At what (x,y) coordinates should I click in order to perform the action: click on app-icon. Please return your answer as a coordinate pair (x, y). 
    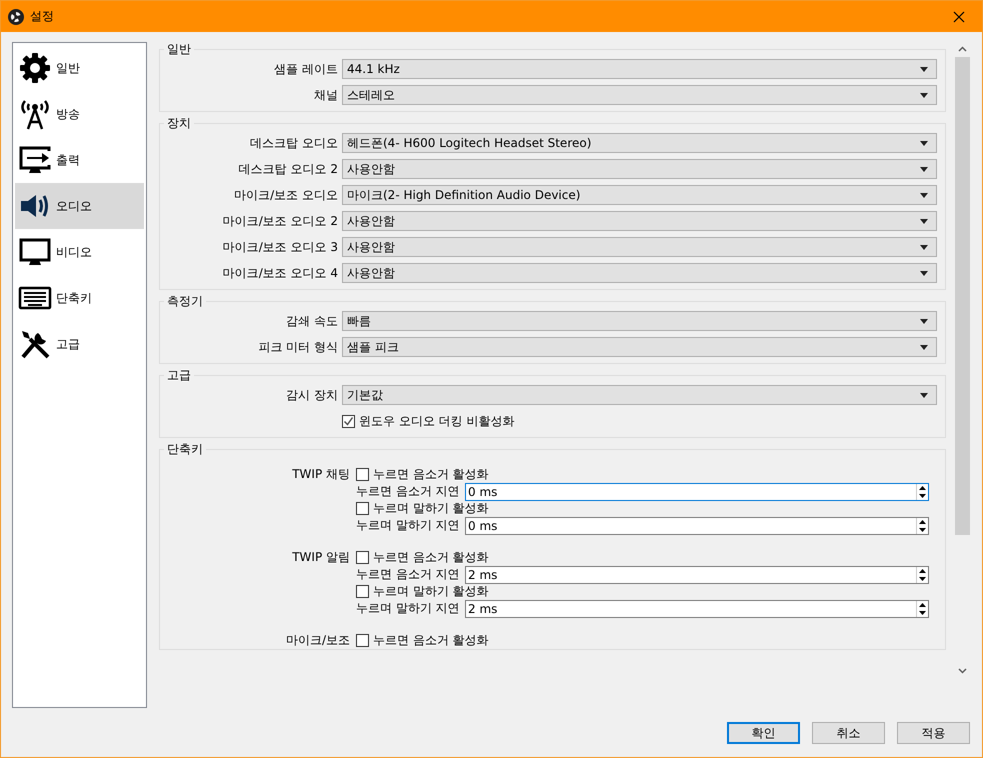
    Looking at the image, I should click on (16, 16).